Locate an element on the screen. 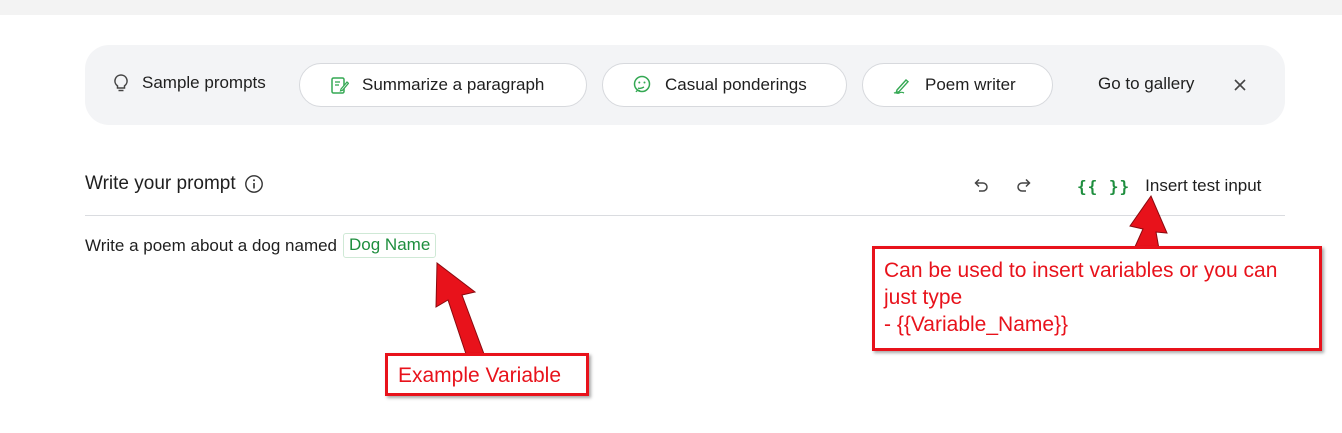  annotation-example-variable: Example Variable is located at coordinates (487, 374).